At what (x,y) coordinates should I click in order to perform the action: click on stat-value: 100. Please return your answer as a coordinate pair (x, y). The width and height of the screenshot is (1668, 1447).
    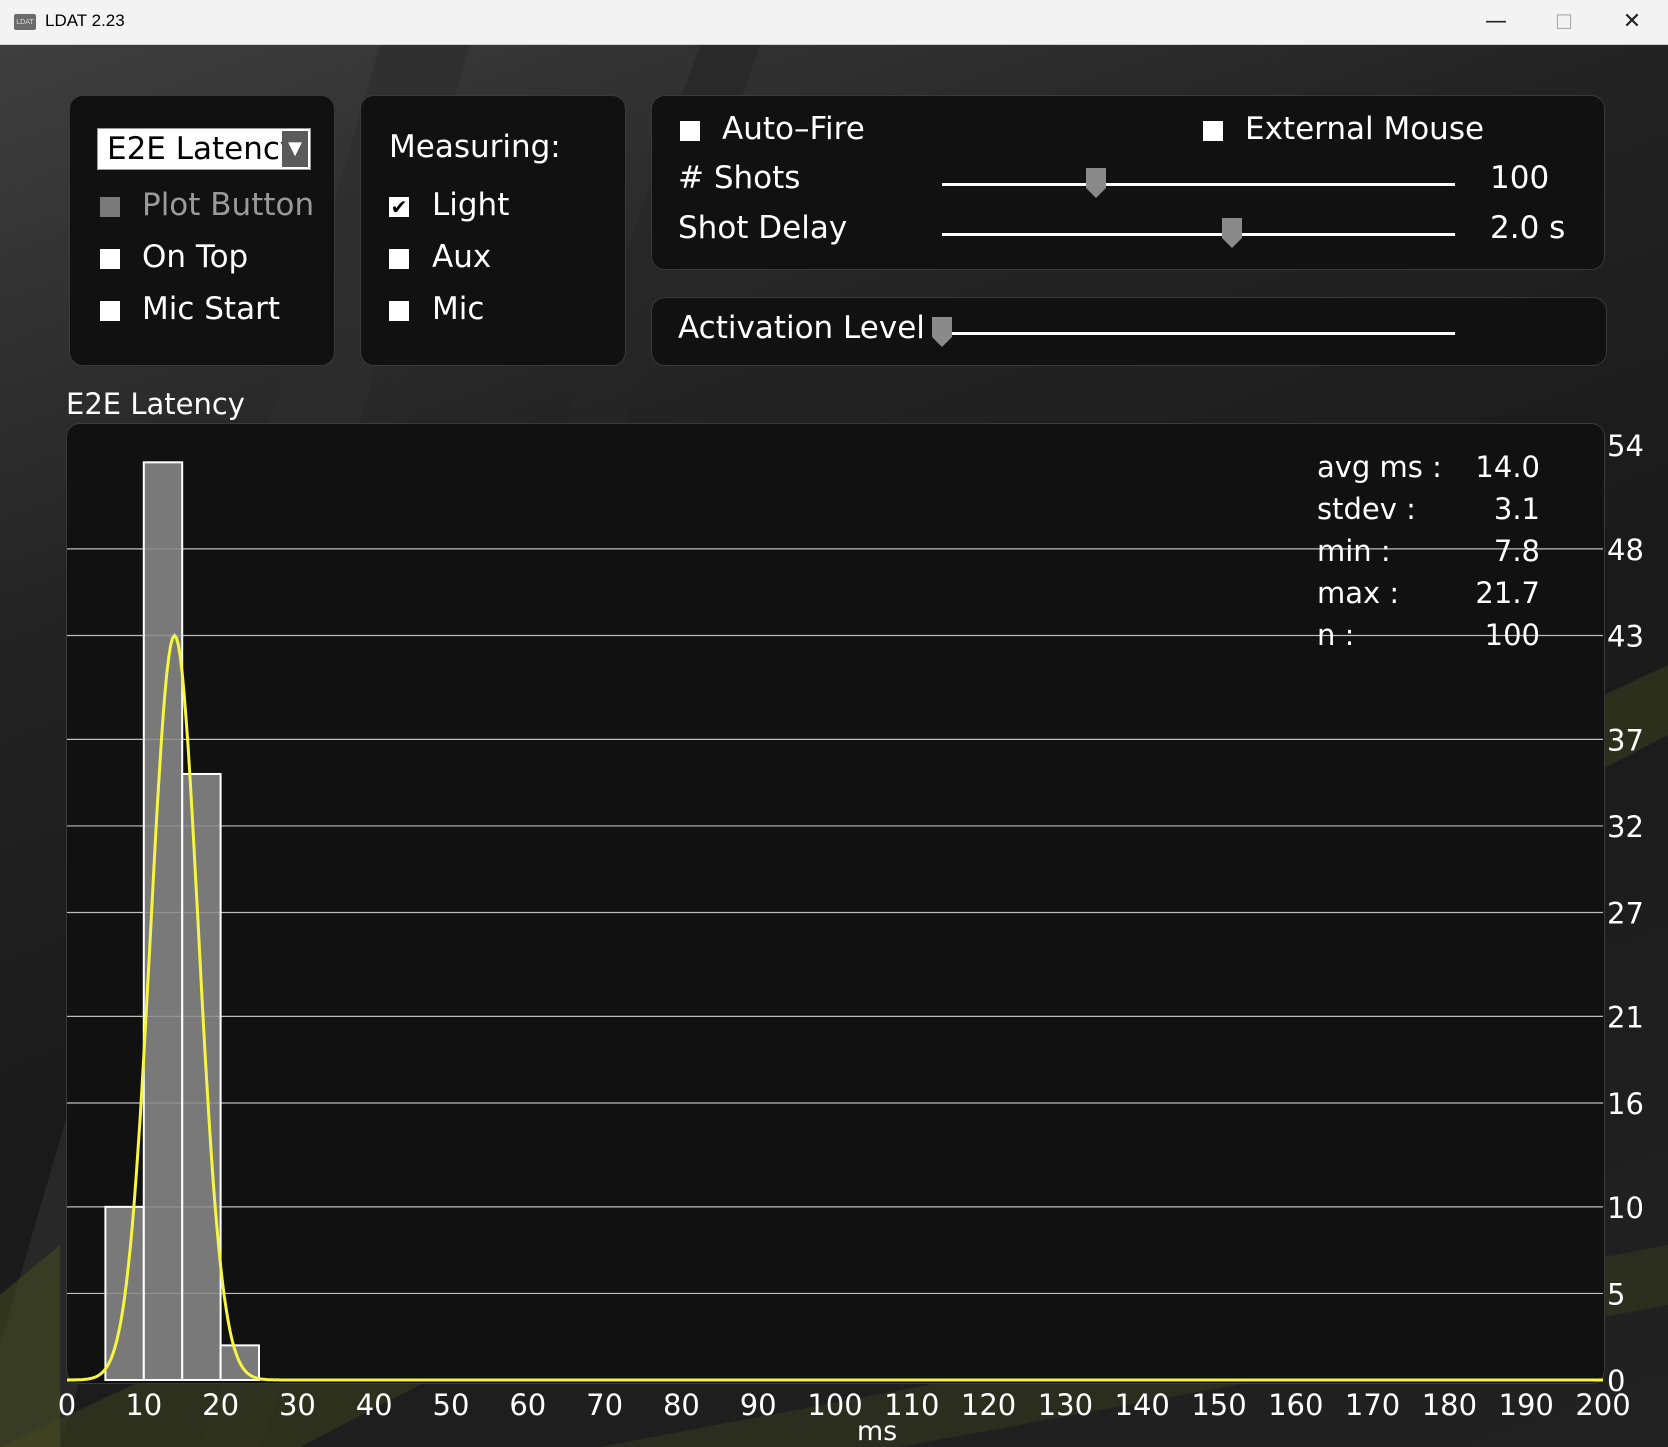
    Looking at the image, I should click on (1512, 635).